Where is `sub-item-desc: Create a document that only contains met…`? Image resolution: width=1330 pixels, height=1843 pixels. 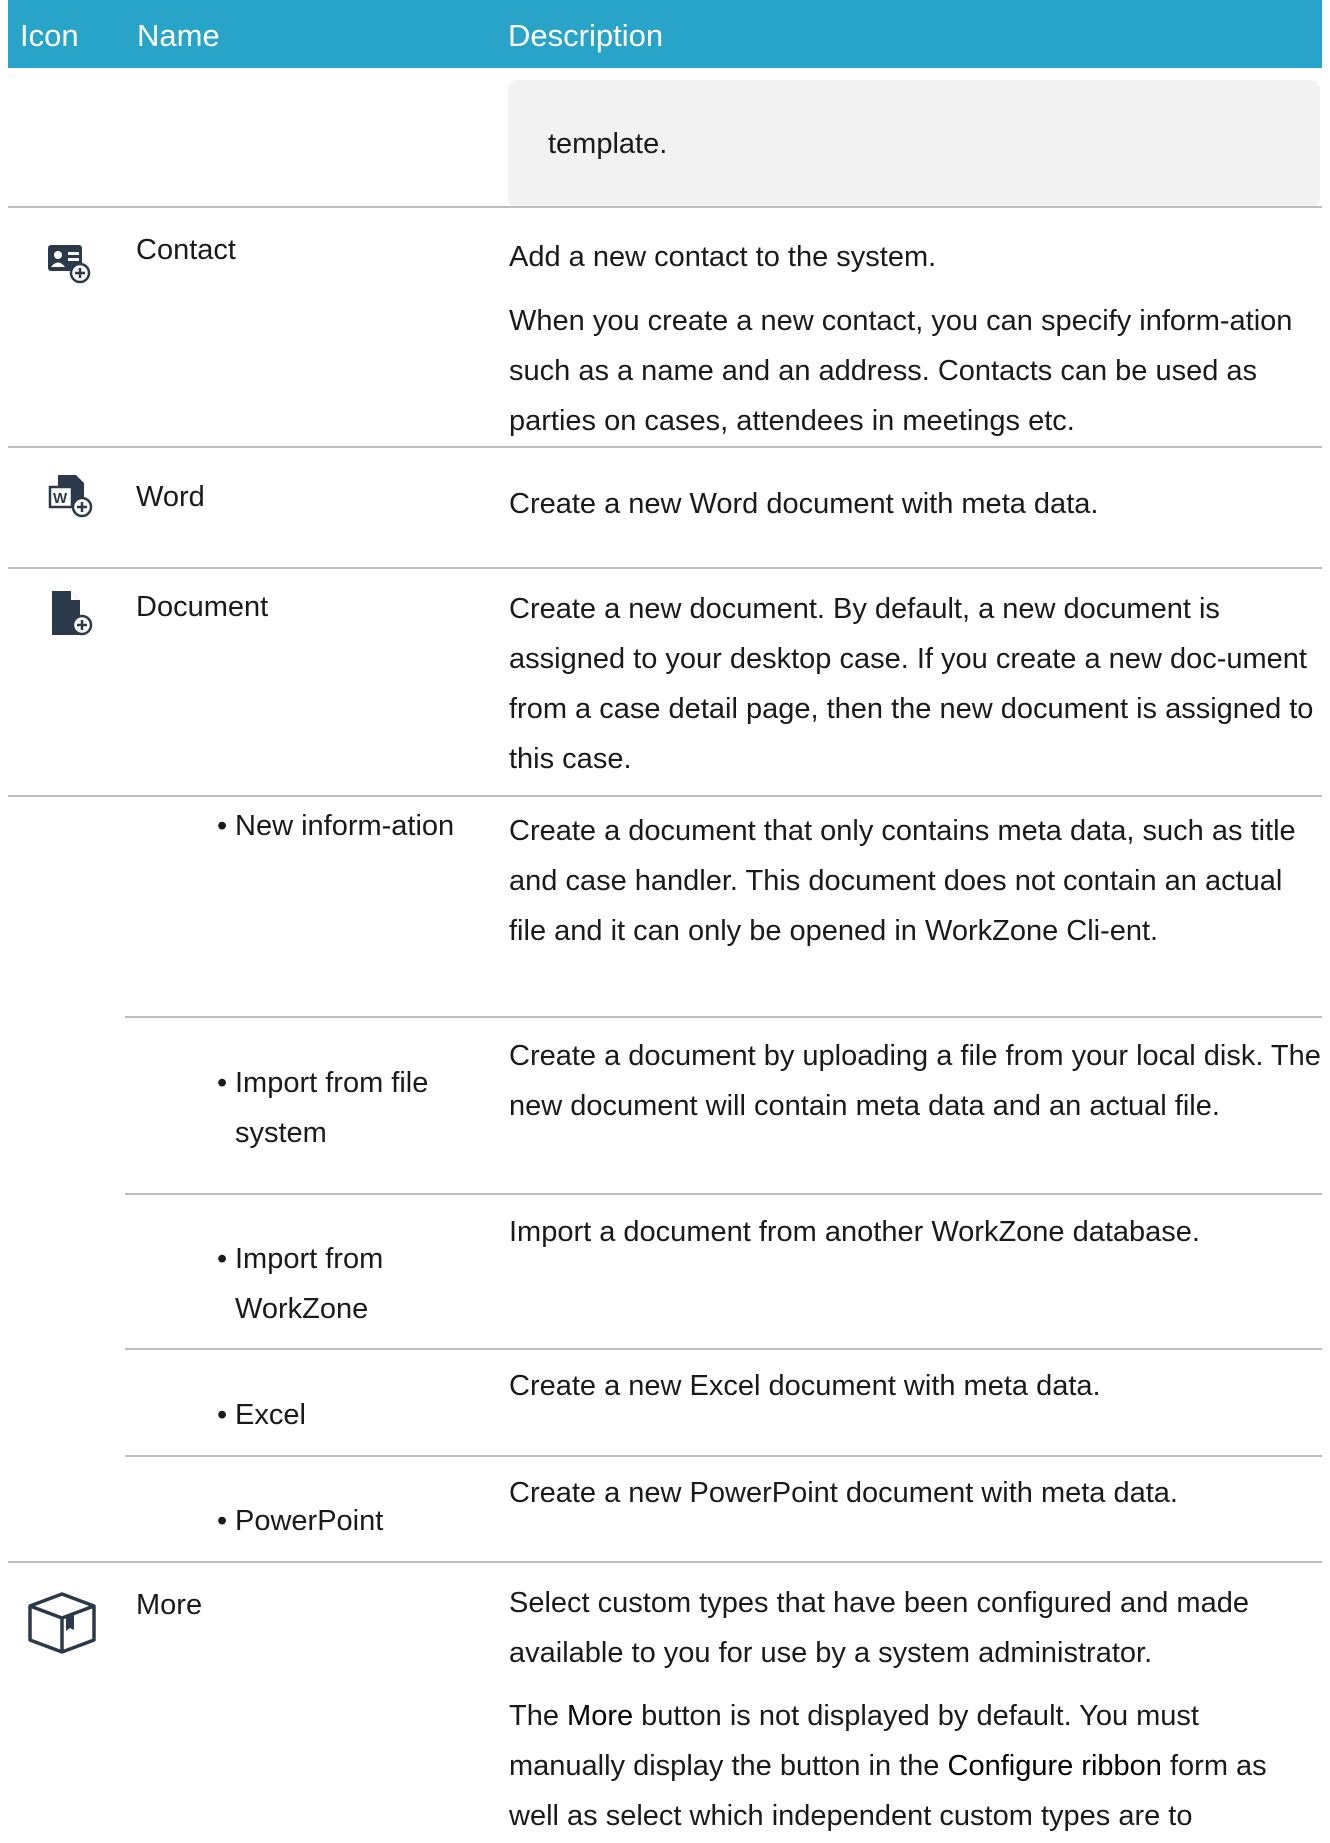 sub-item-desc: Create a document that only contains met… is located at coordinates (902, 881).